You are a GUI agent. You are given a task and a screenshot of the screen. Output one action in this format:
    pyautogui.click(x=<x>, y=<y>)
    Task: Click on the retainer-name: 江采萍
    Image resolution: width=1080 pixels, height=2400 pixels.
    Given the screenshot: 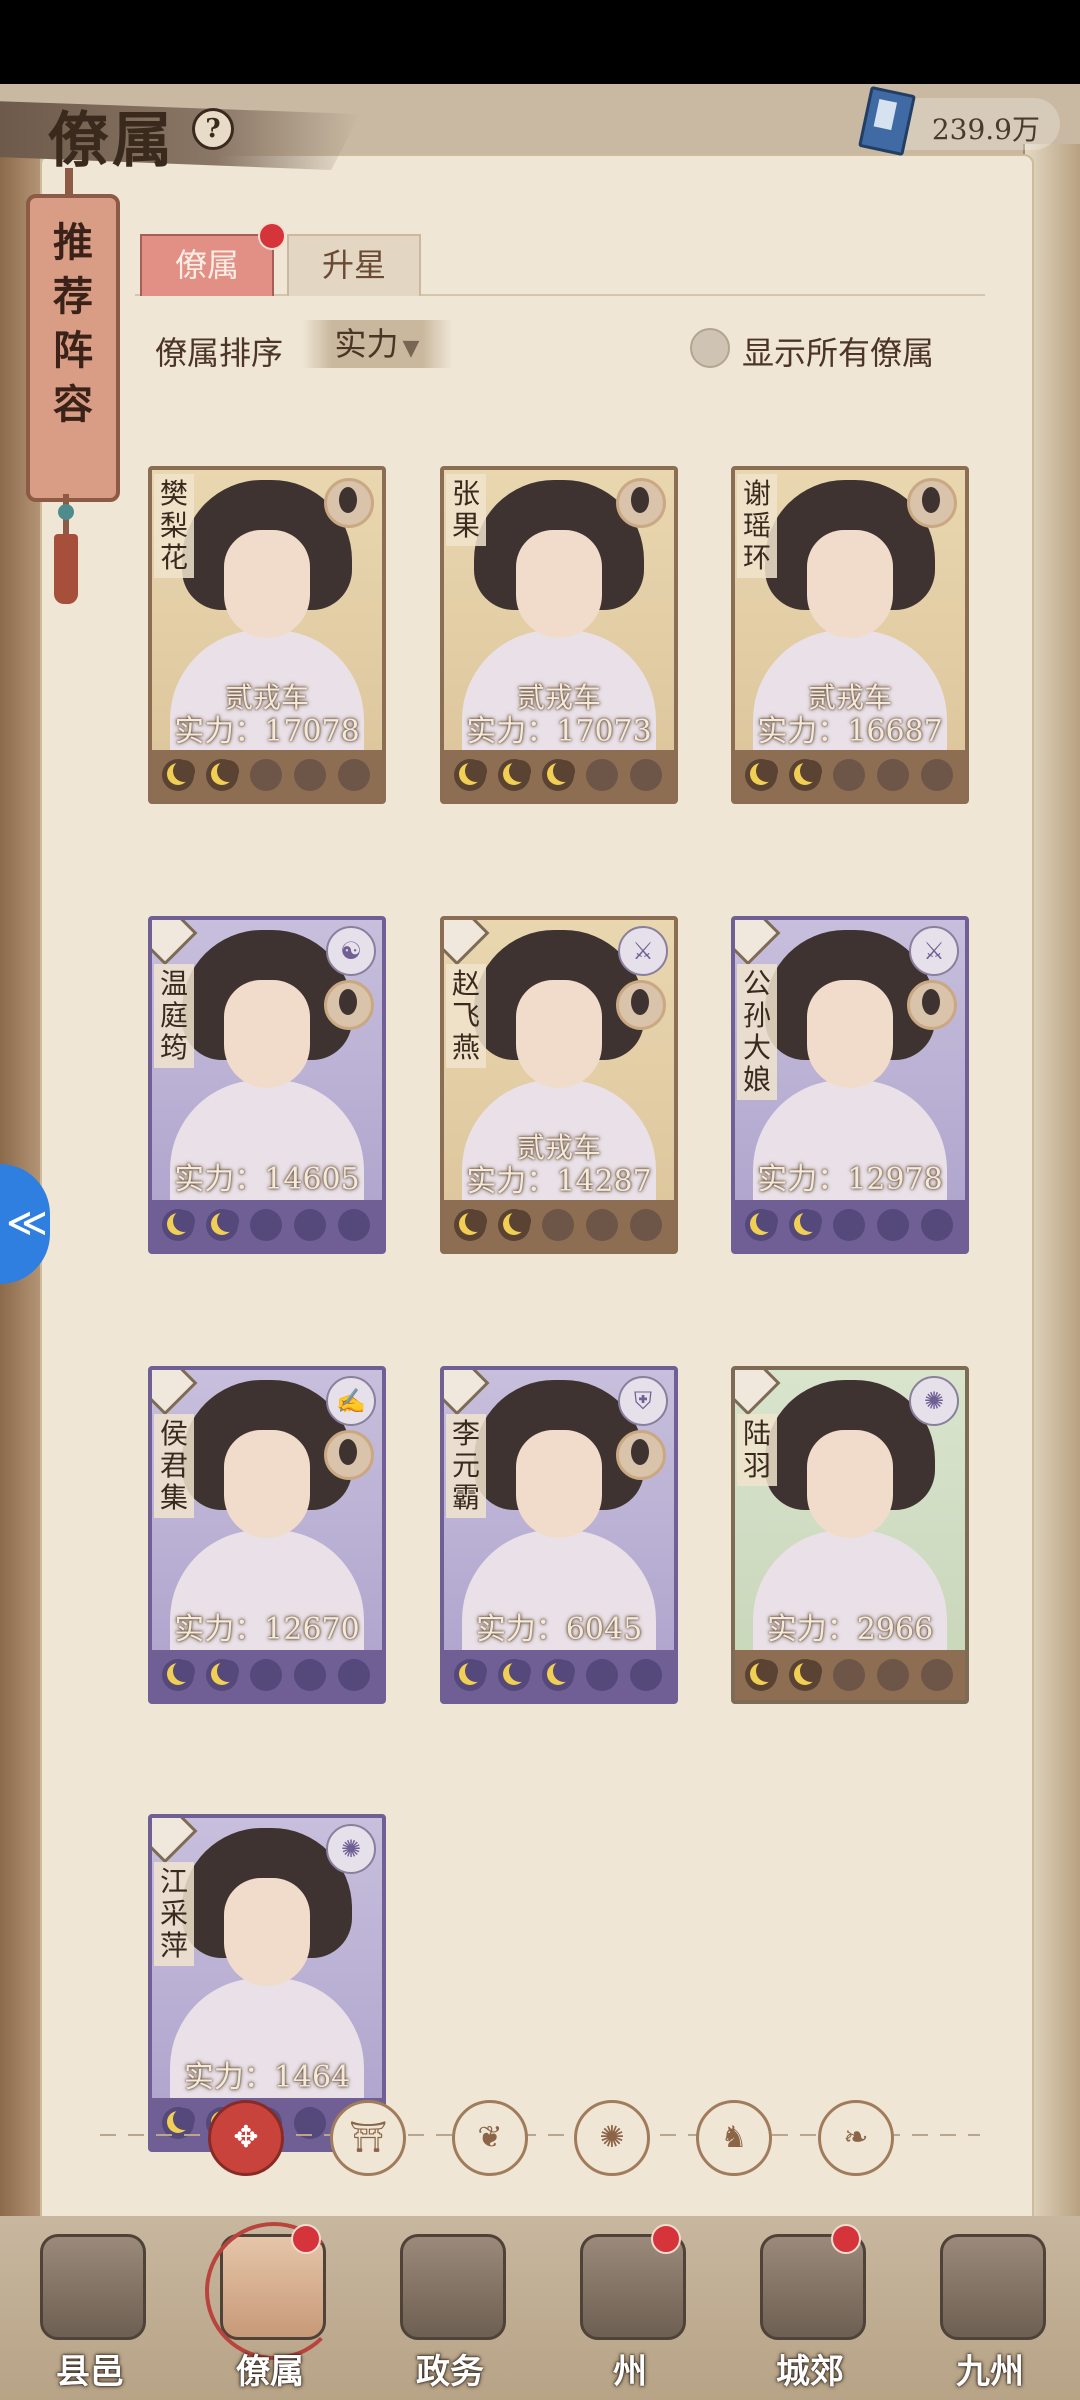 What is the action you would take?
    pyautogui.click(x=174, y=1914)
    